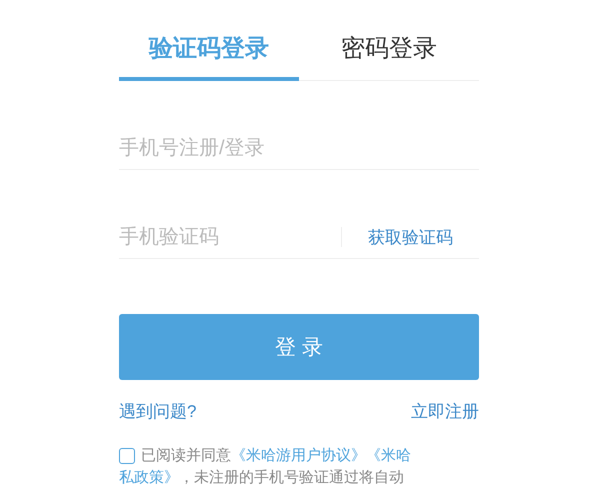 This screenshot has width=594, height=500. I want to click on login-tab: 密码登录, so click(389, 52).